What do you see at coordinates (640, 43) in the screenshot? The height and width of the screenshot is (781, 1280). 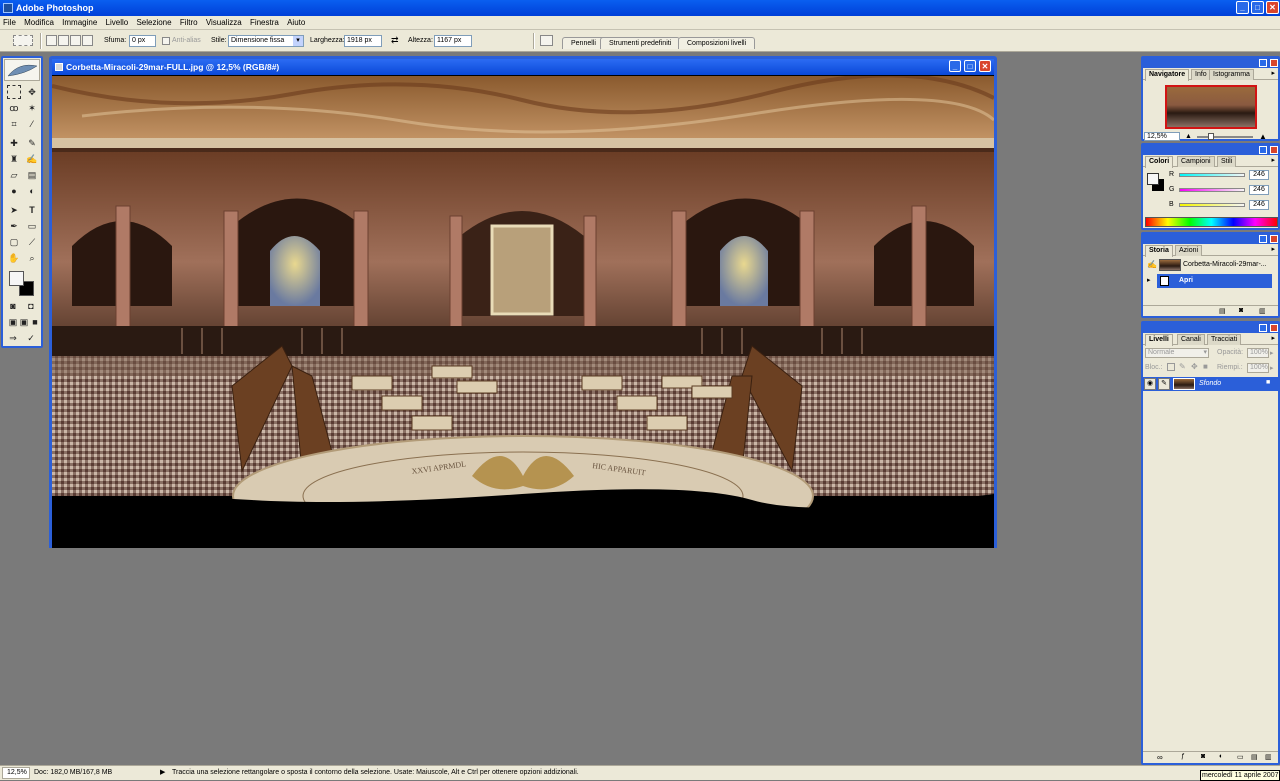 I see `well-tab-tool-presets: Strumenti predefiniti` at bounding box center [640, 43].